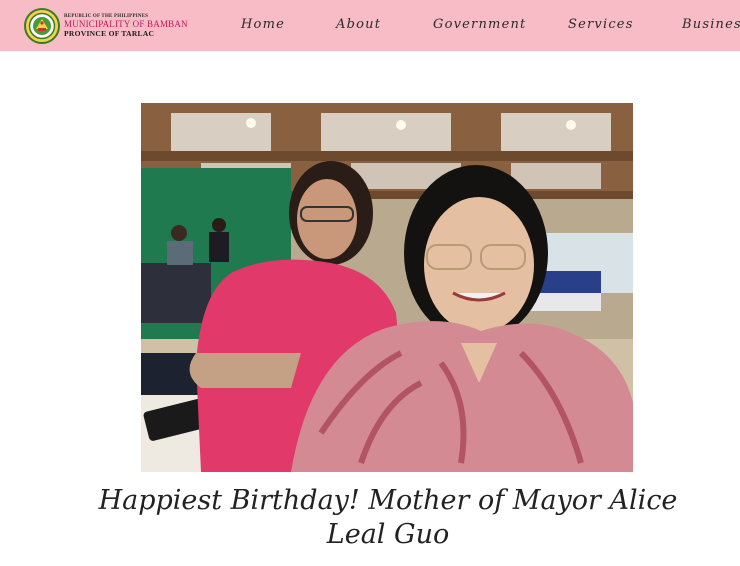 The height and width of the screenshot is (566, 740). I want to click on nav-government: Government, so click(479, 24).